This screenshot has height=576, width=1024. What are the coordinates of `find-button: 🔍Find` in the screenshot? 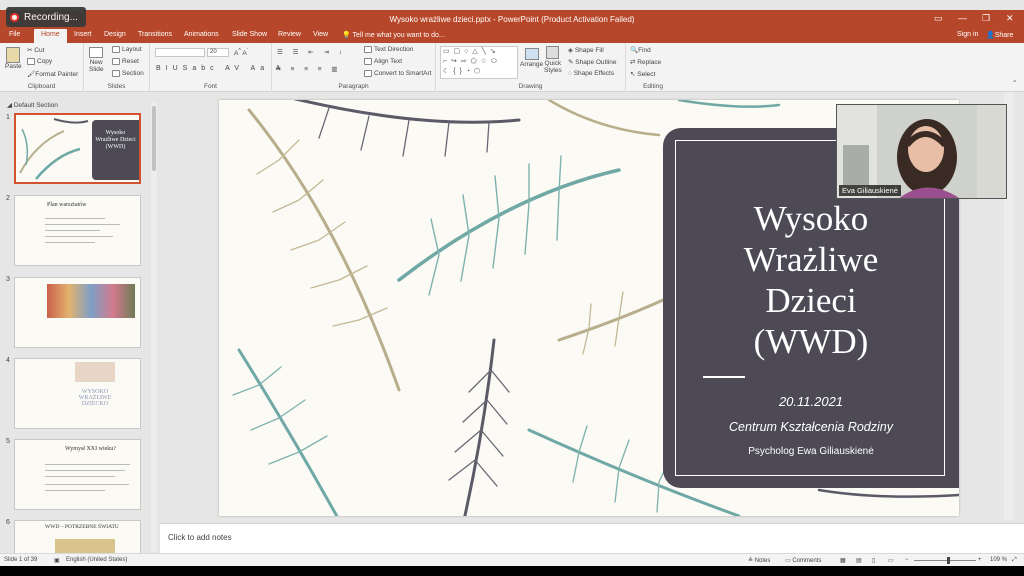 It's located at (640, 50).